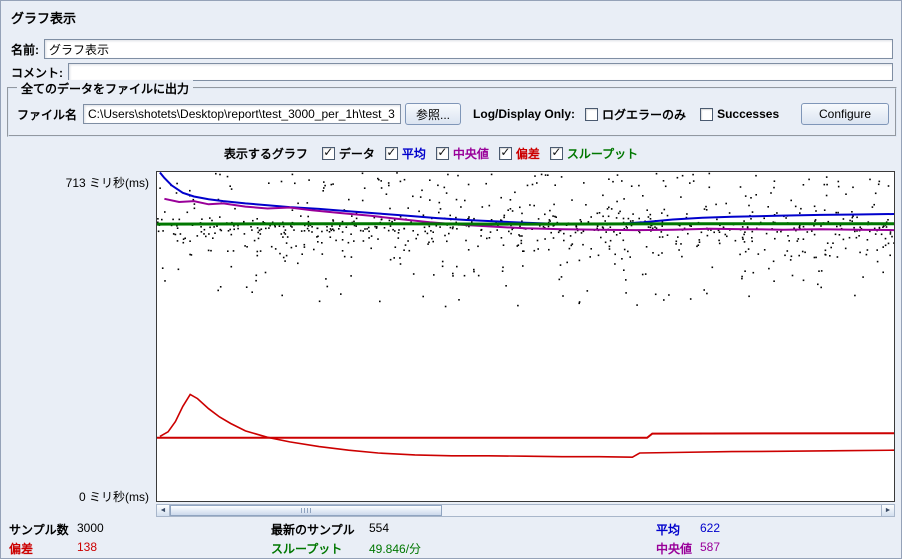 This screenshot has width=902, height=559. What do you see at coordinates (524, 114) in the screenshot?
I see `log-display-only-label: Log/Display Only:` at bounding box center [524, 114].